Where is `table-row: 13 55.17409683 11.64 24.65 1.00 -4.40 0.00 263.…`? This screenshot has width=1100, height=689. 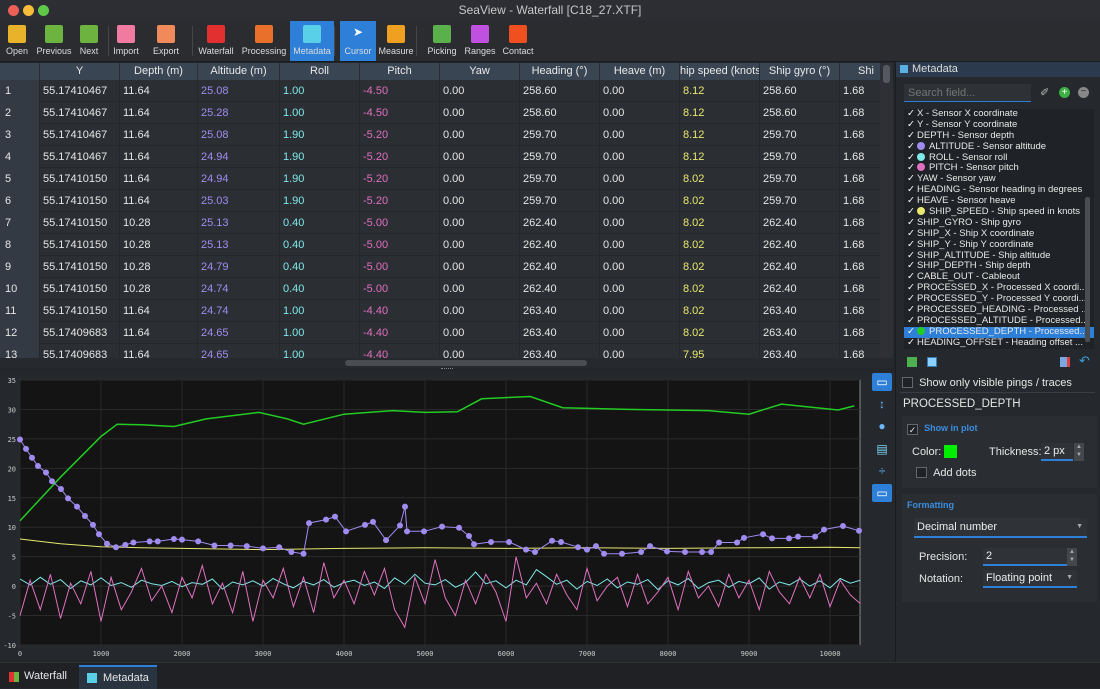
table-row: 13 55.17409683 11.64 24.65 1.00 -4.40 0.00 263.… is located at coordinates (446, 351).